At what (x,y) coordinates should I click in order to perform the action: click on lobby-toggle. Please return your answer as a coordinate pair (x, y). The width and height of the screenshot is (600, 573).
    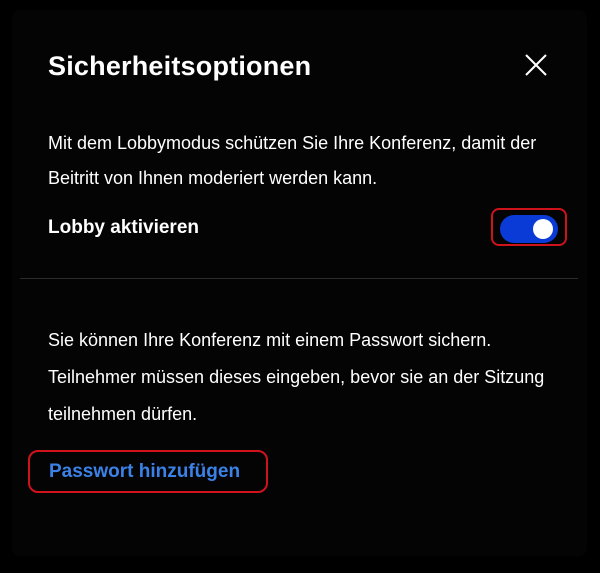
    Looking at the image, I should click on (529, 227).